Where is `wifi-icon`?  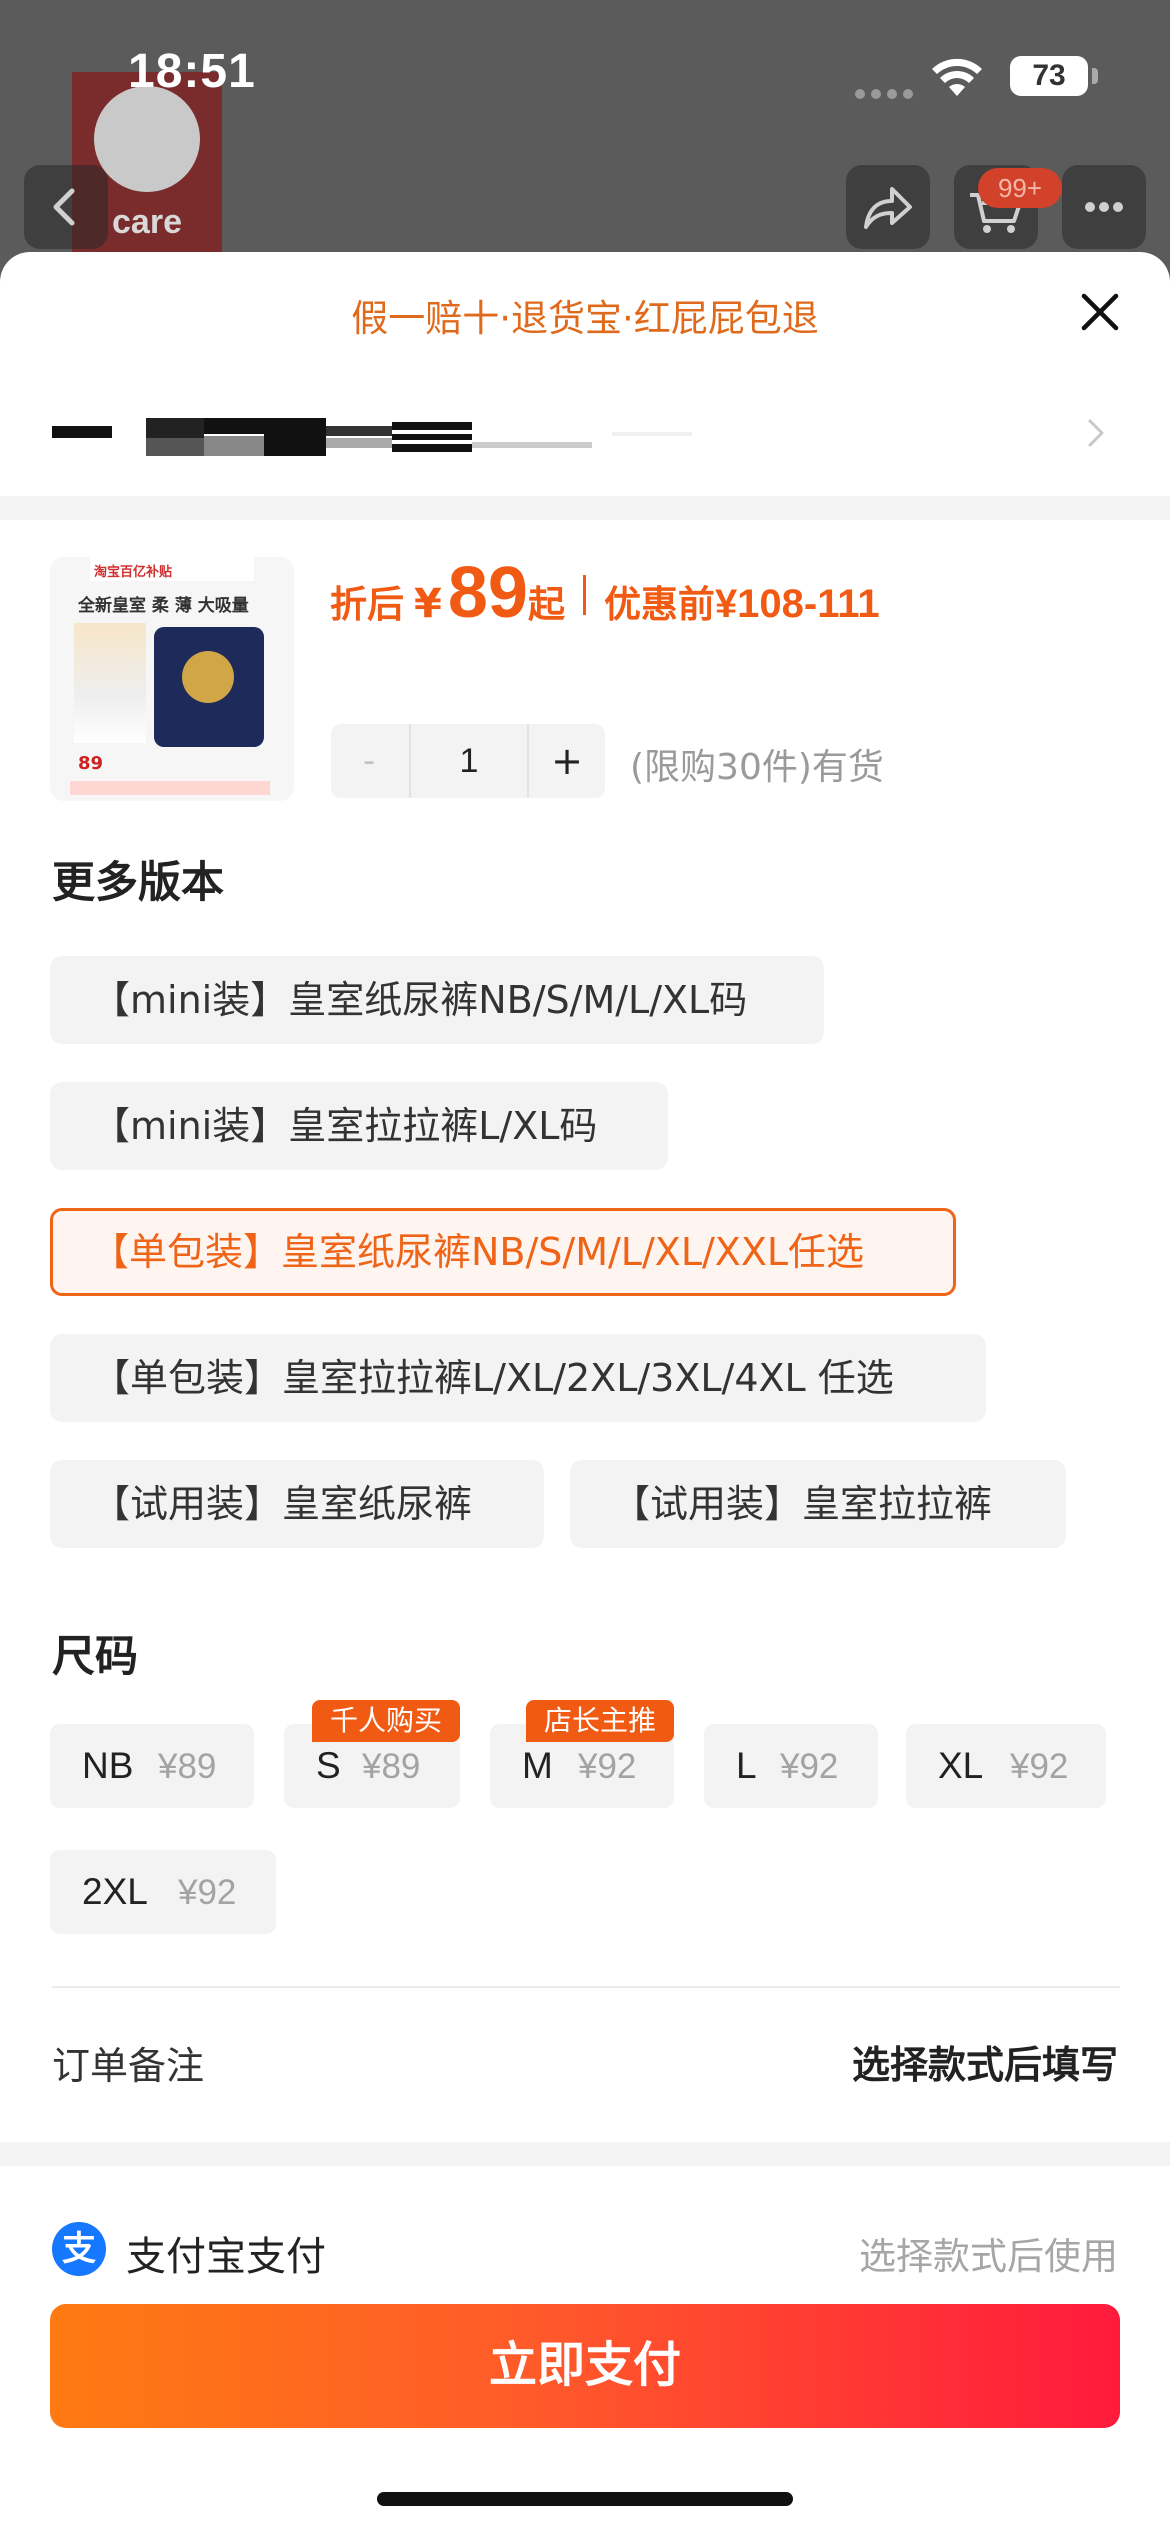
wifi-icon is located at coordinates (957, 77).